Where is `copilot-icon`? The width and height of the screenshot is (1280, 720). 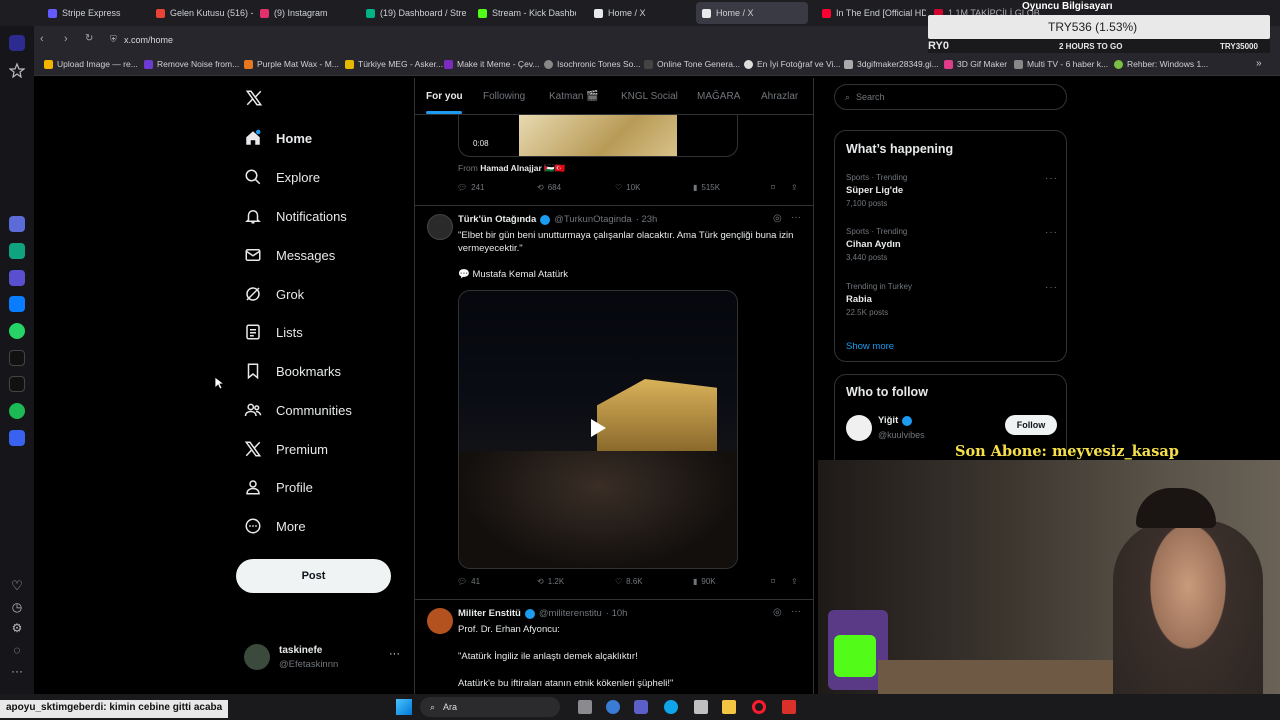
copilot-icon is located at coordinates (613, 707).